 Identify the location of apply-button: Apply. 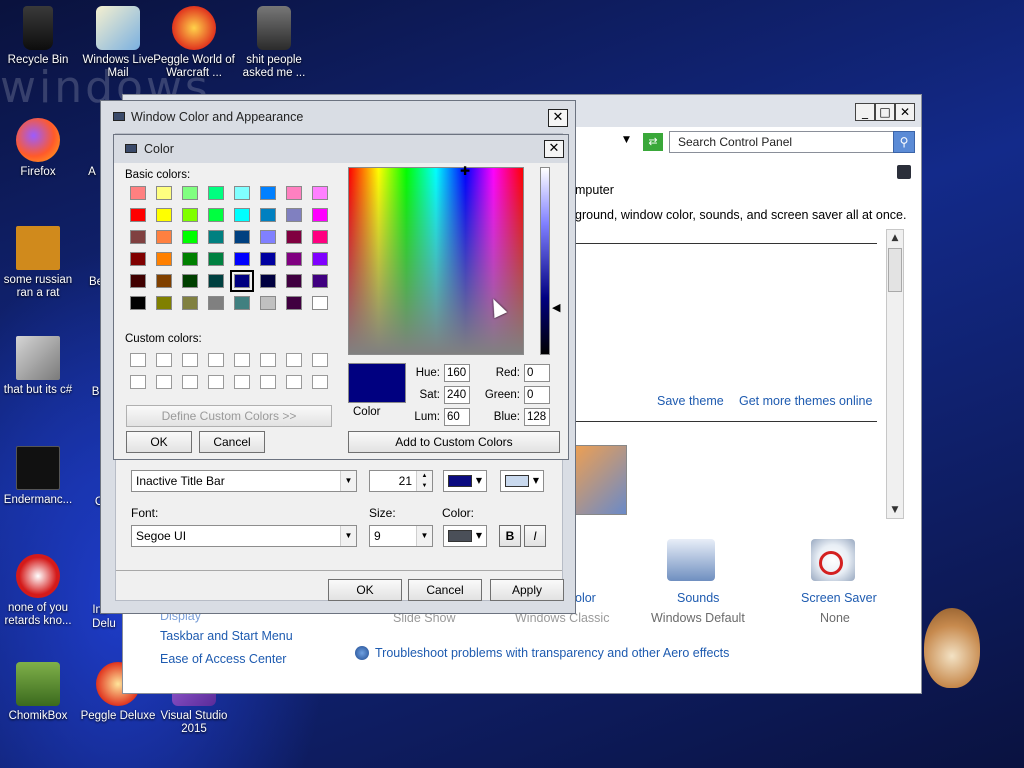
(527, 590).